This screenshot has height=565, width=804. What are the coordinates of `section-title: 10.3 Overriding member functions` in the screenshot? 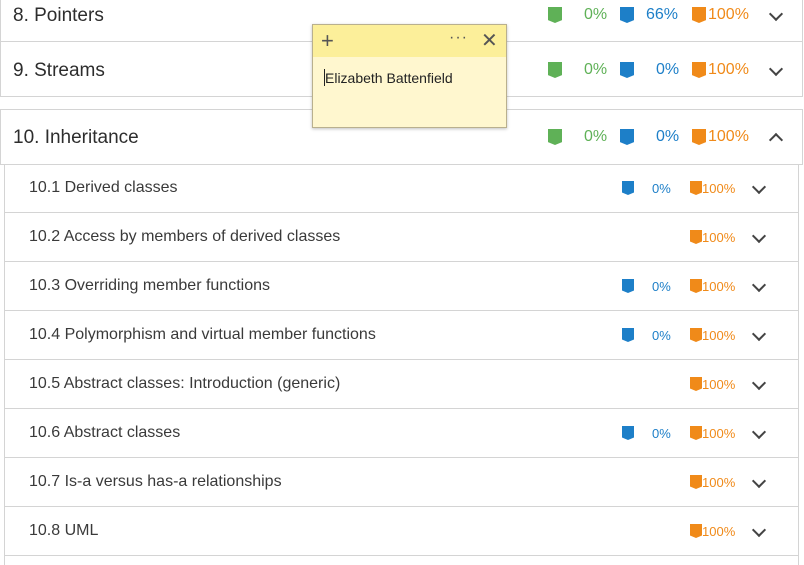 It's located at (149, 285).